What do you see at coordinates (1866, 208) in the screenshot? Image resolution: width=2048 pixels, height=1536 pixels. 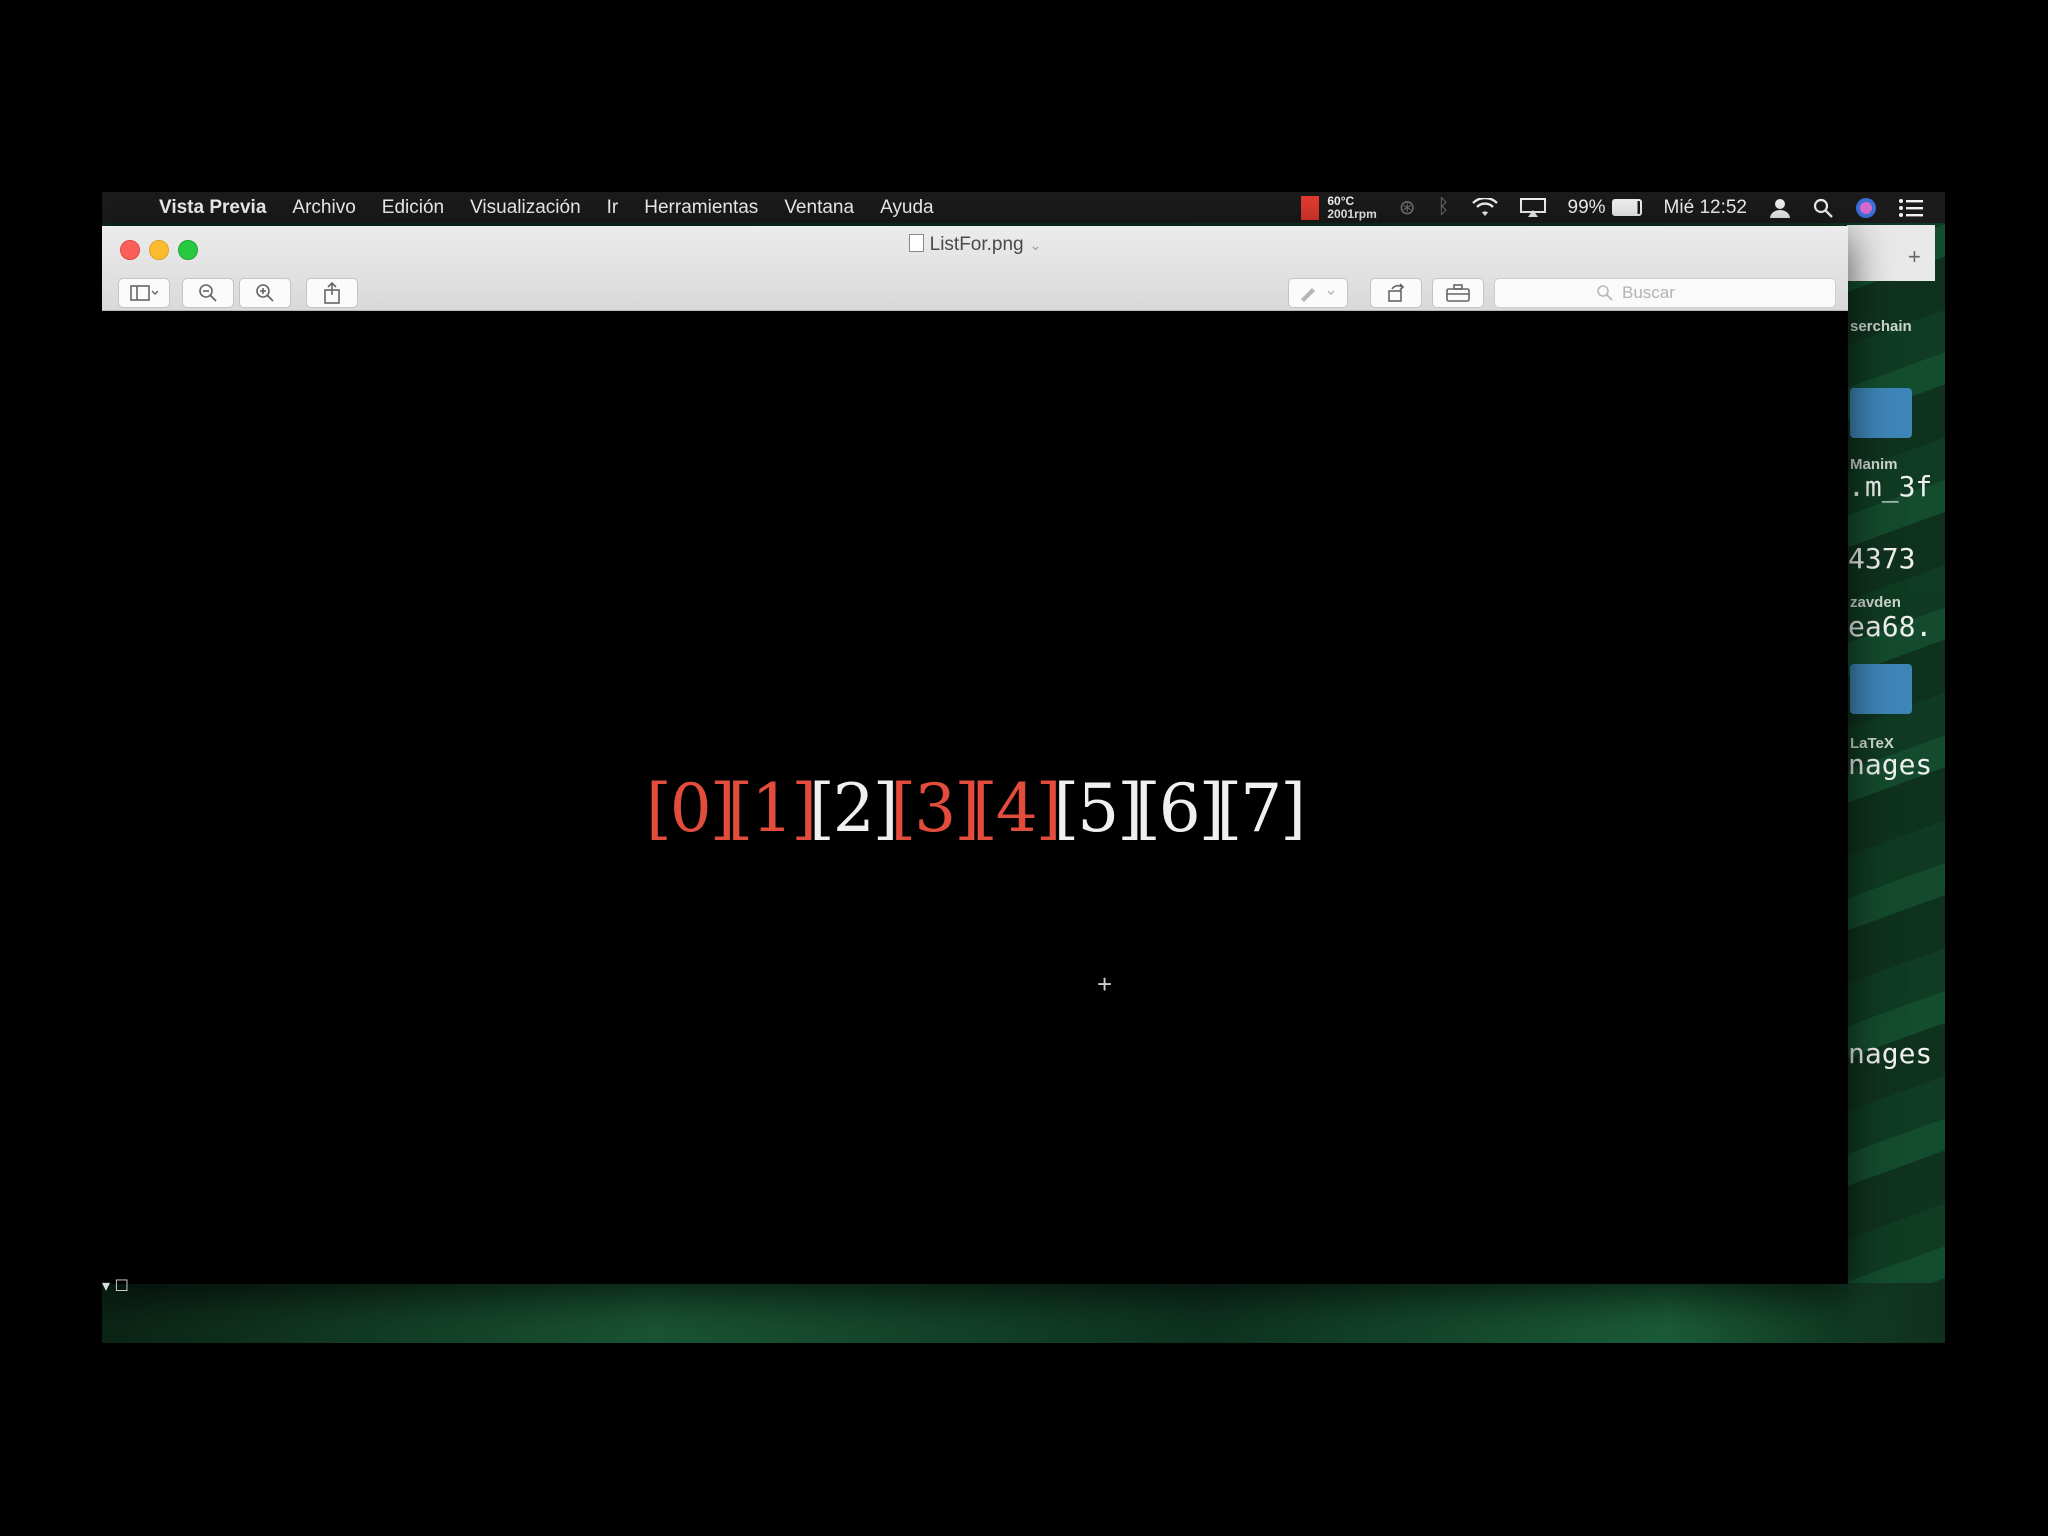 I see `siri-icon` at bounding box center [1866, 208].